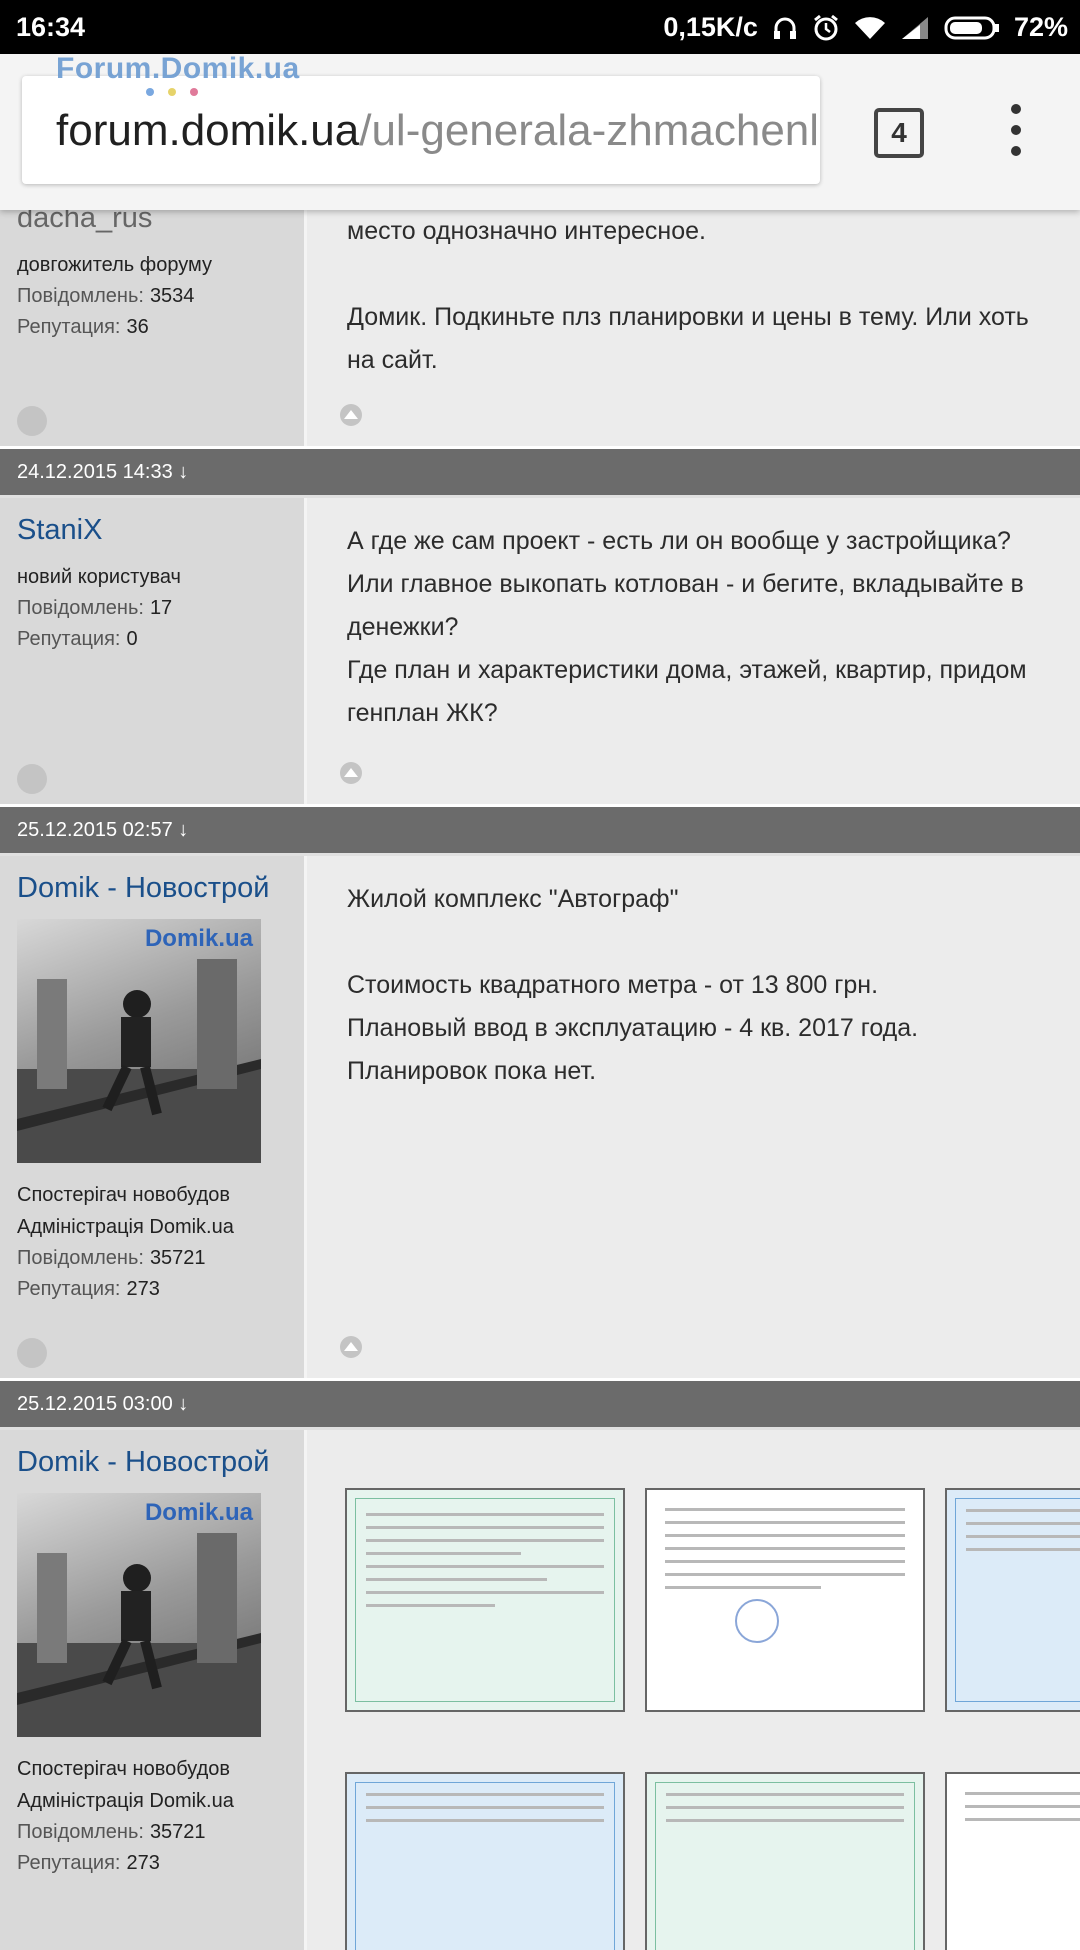  What do you see at coordinates (710, 27) in the screenshot?
I see `network-speed: 0,15K/c` at bounding box center [710, 27].